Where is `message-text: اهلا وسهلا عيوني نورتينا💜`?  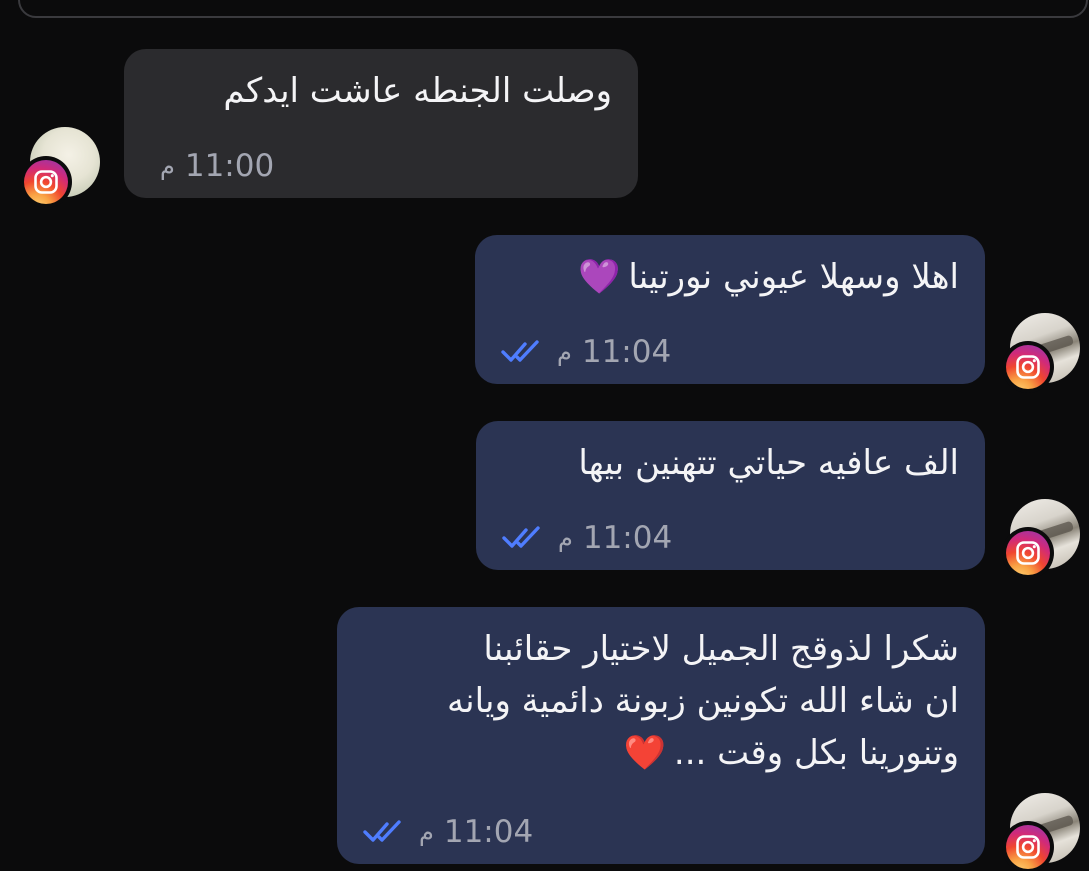 message-text: اهلا وسهلا عيوني نورتينا💜 is located at coordinates (730, 277).